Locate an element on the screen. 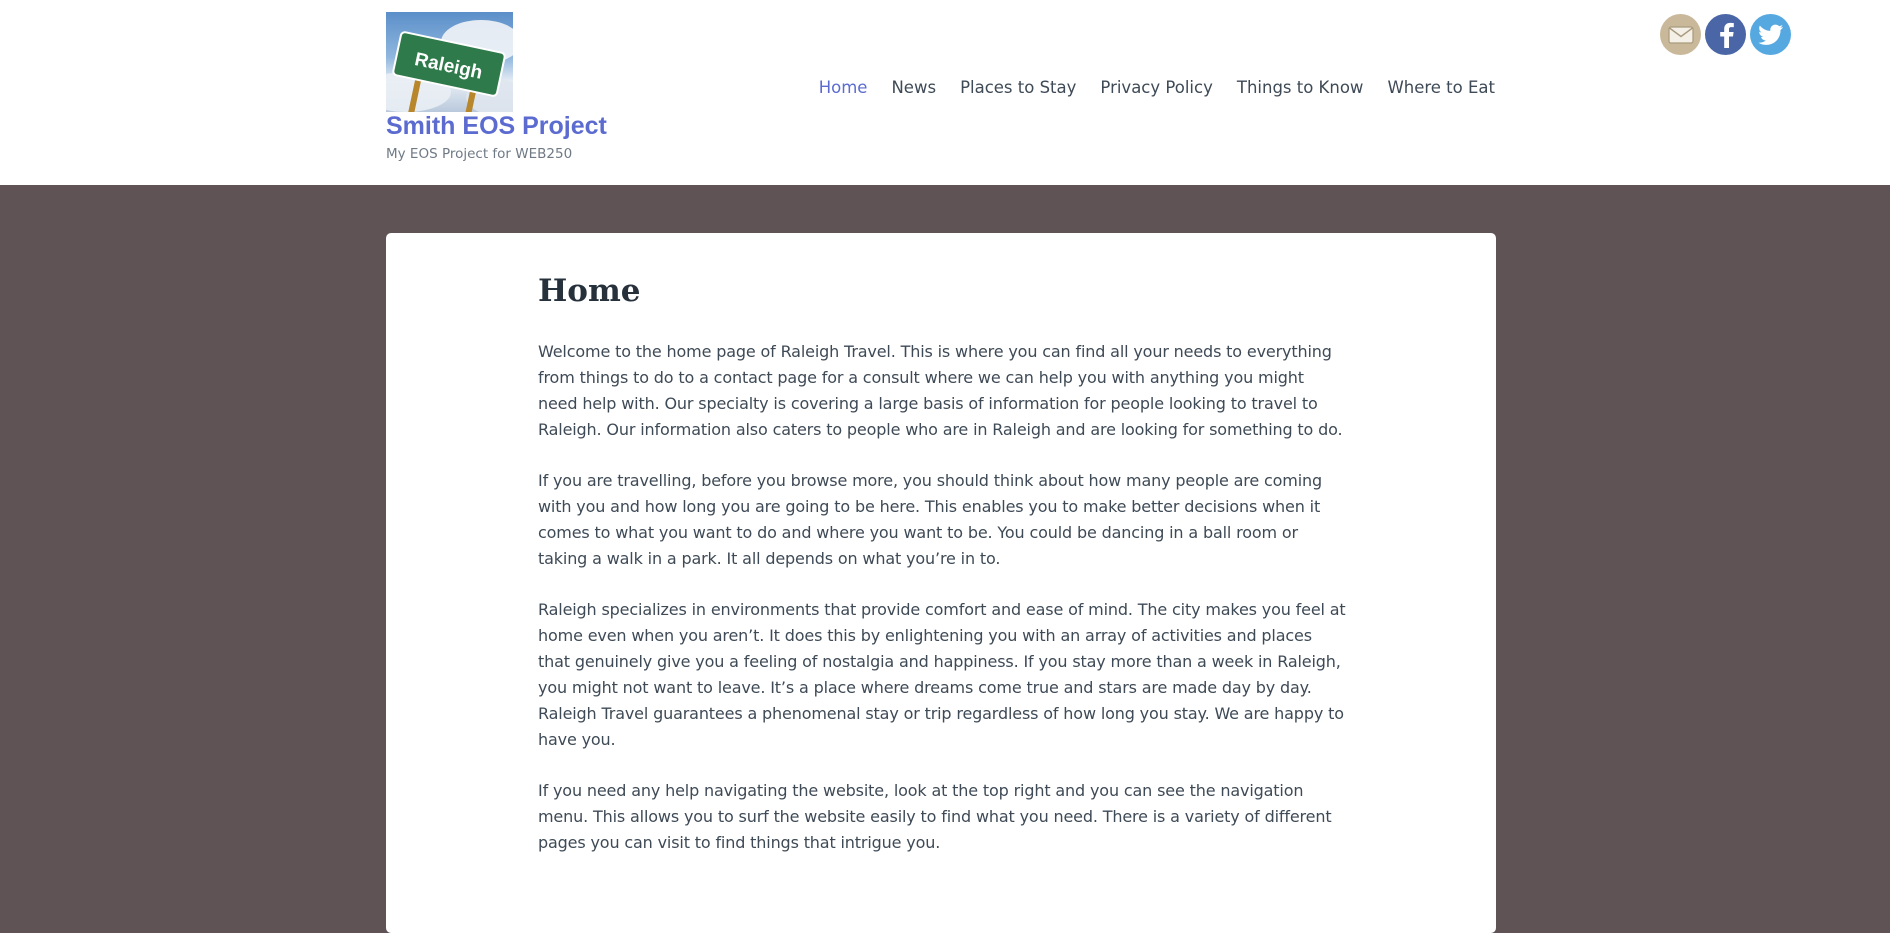 The image size is (1890, 933). facebook-share-button is located at coordinates (1725, 34).